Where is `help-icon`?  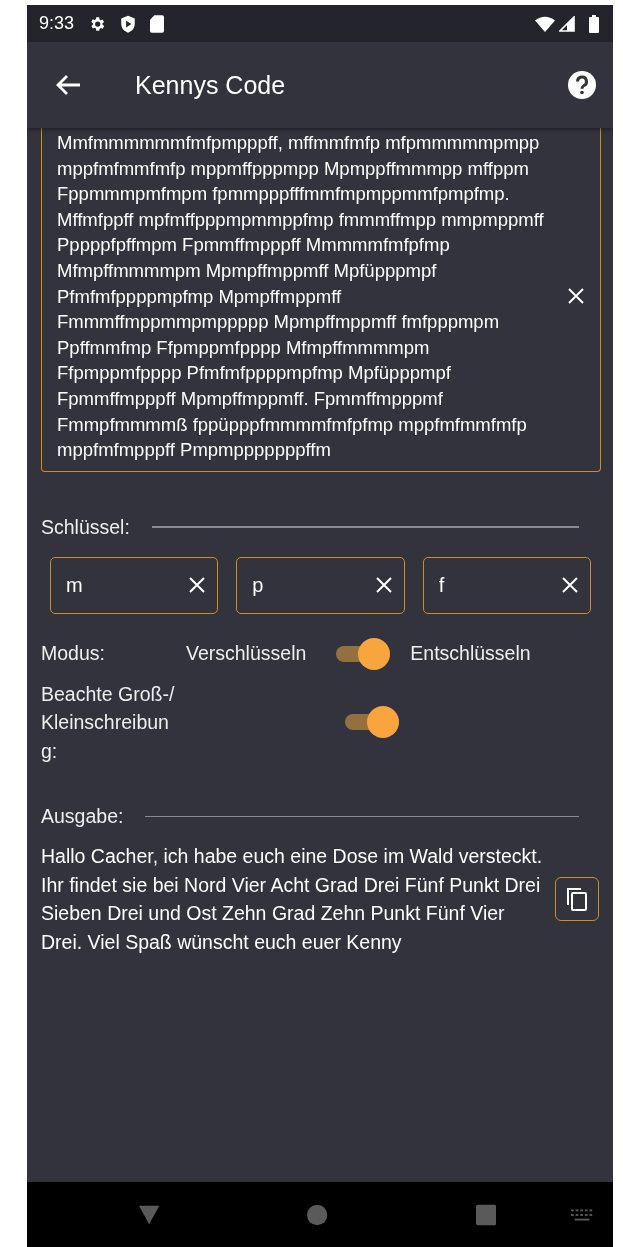
help-icon is located at coordinates (582, 85).